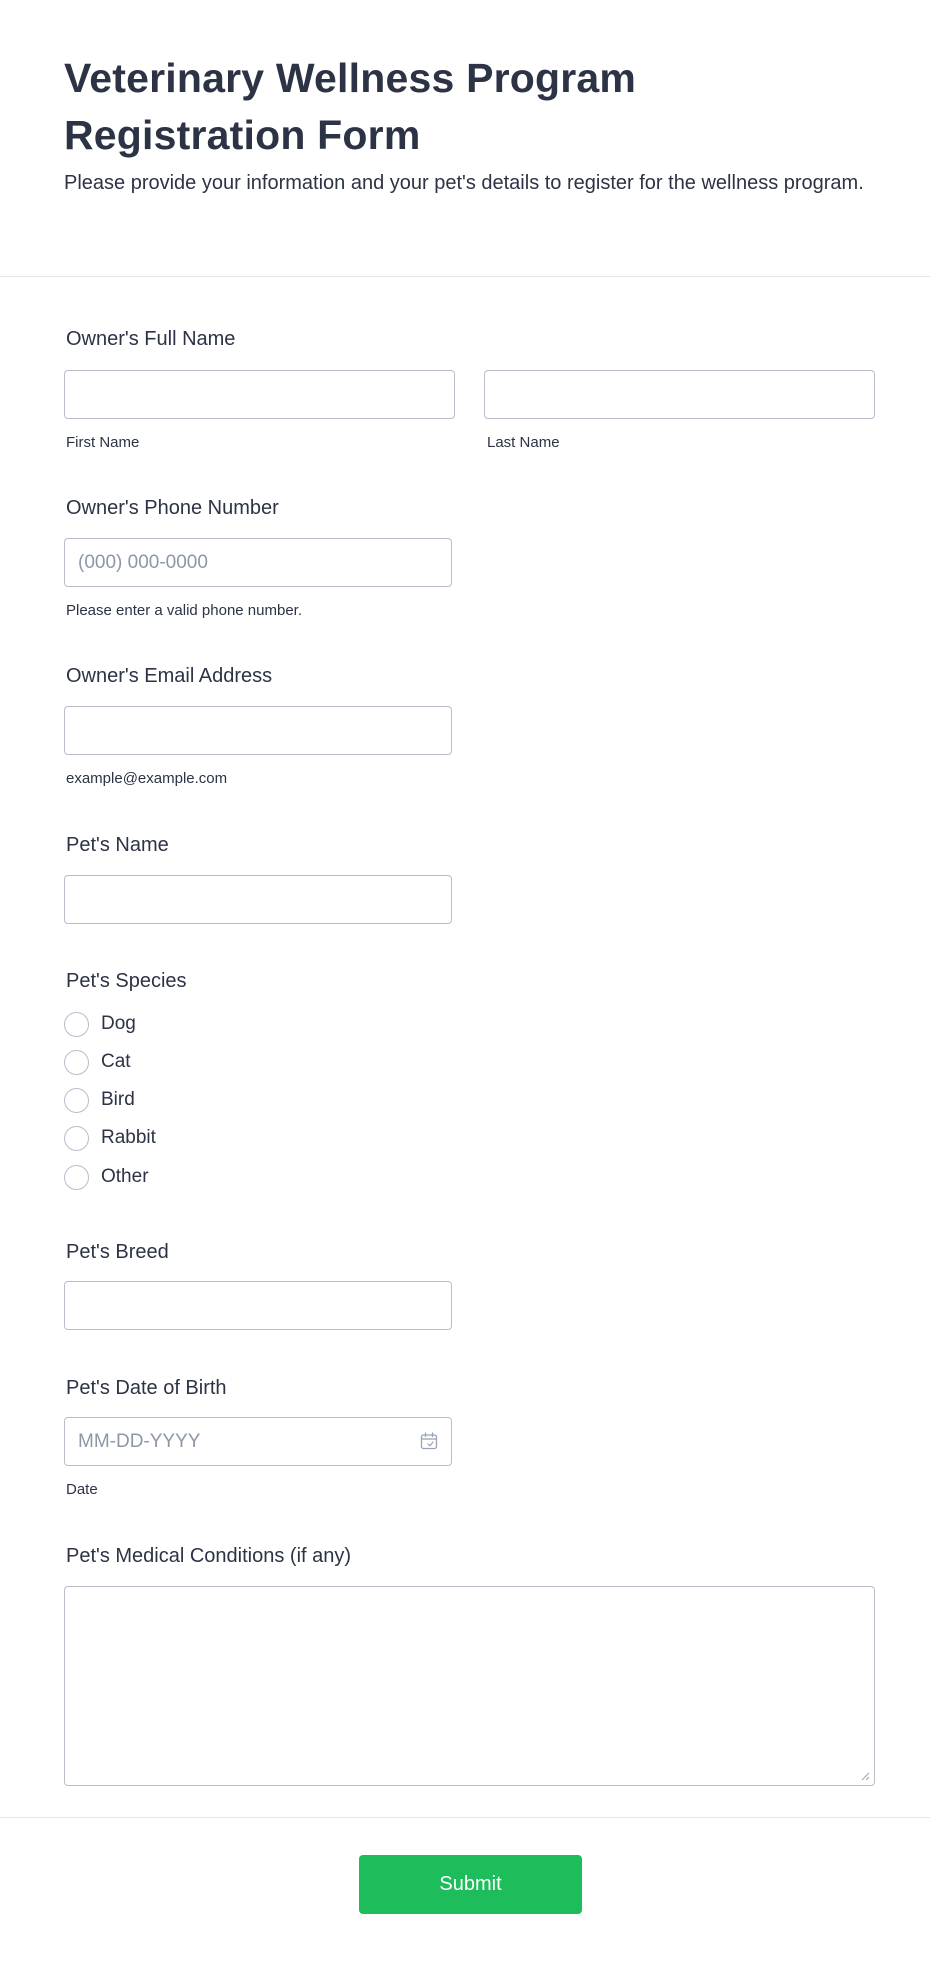  Describe the element at coordinates (470, 1884) in the screenshot. I see `submit-button: Submit` at that location.